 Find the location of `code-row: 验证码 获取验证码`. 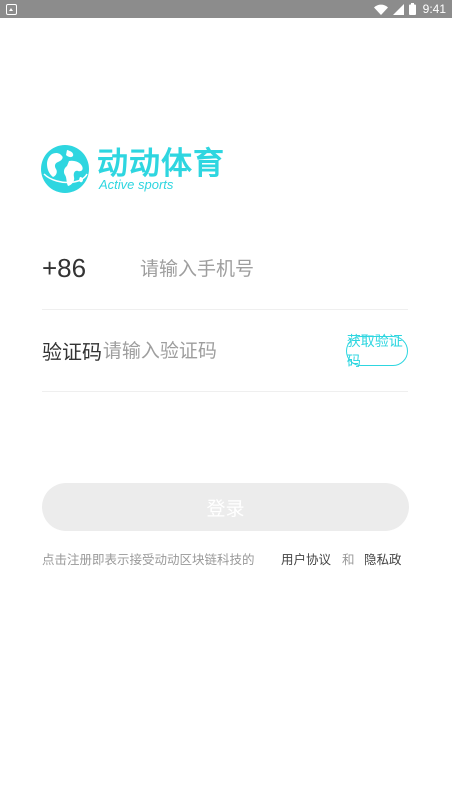

code-row: 验证码 获取验证码 is located at coordinates (225, 351).